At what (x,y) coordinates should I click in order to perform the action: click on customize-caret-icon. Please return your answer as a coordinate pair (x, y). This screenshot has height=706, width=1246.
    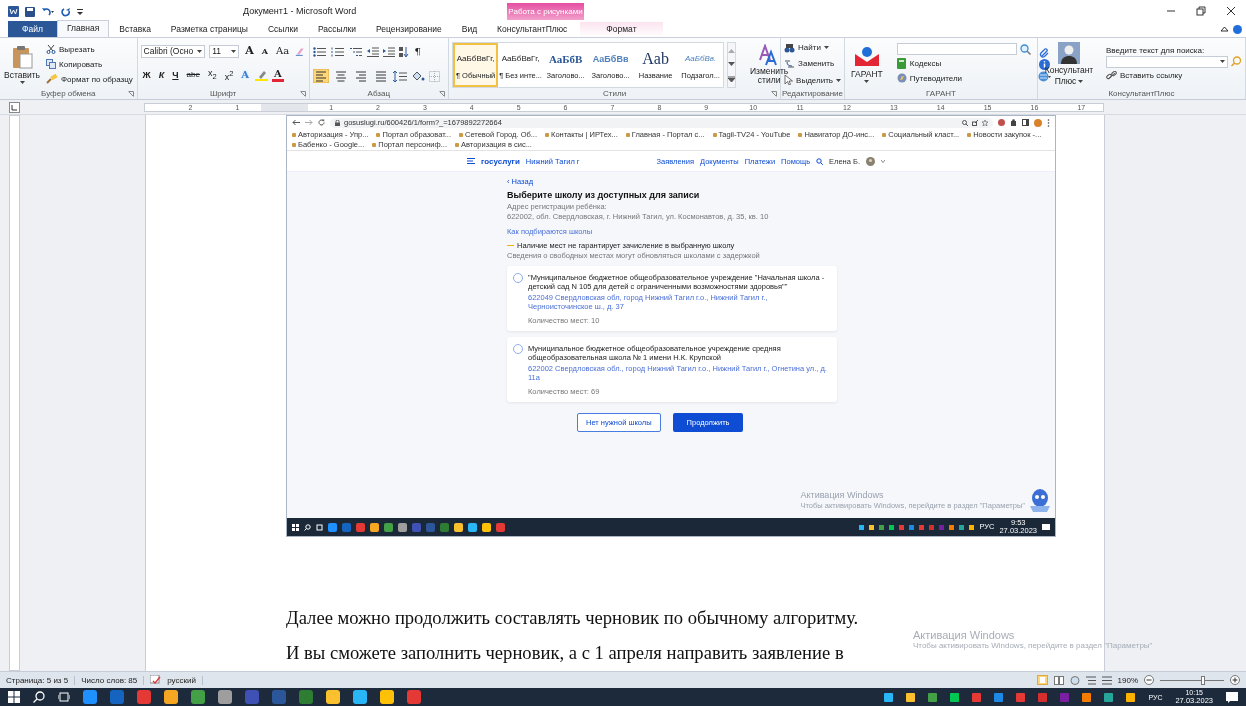
    Looking at the image, I should click on (80, 11).